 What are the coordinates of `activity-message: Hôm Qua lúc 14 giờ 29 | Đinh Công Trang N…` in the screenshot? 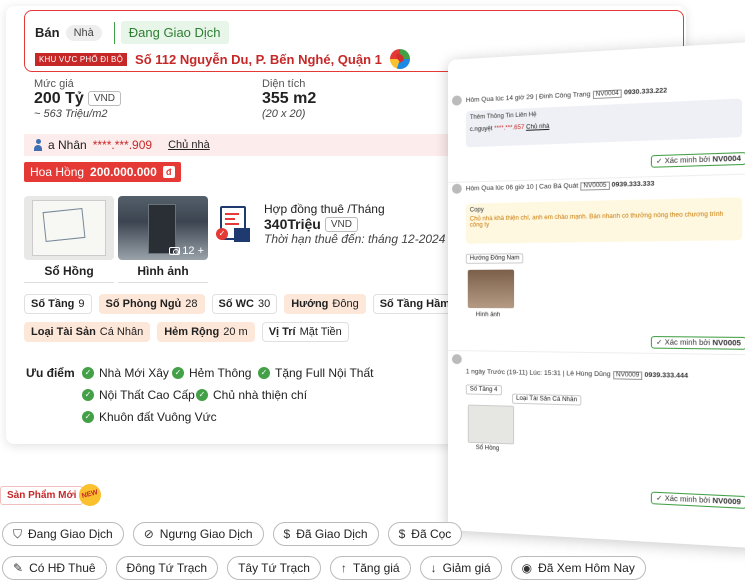 It's located at (596, 124).